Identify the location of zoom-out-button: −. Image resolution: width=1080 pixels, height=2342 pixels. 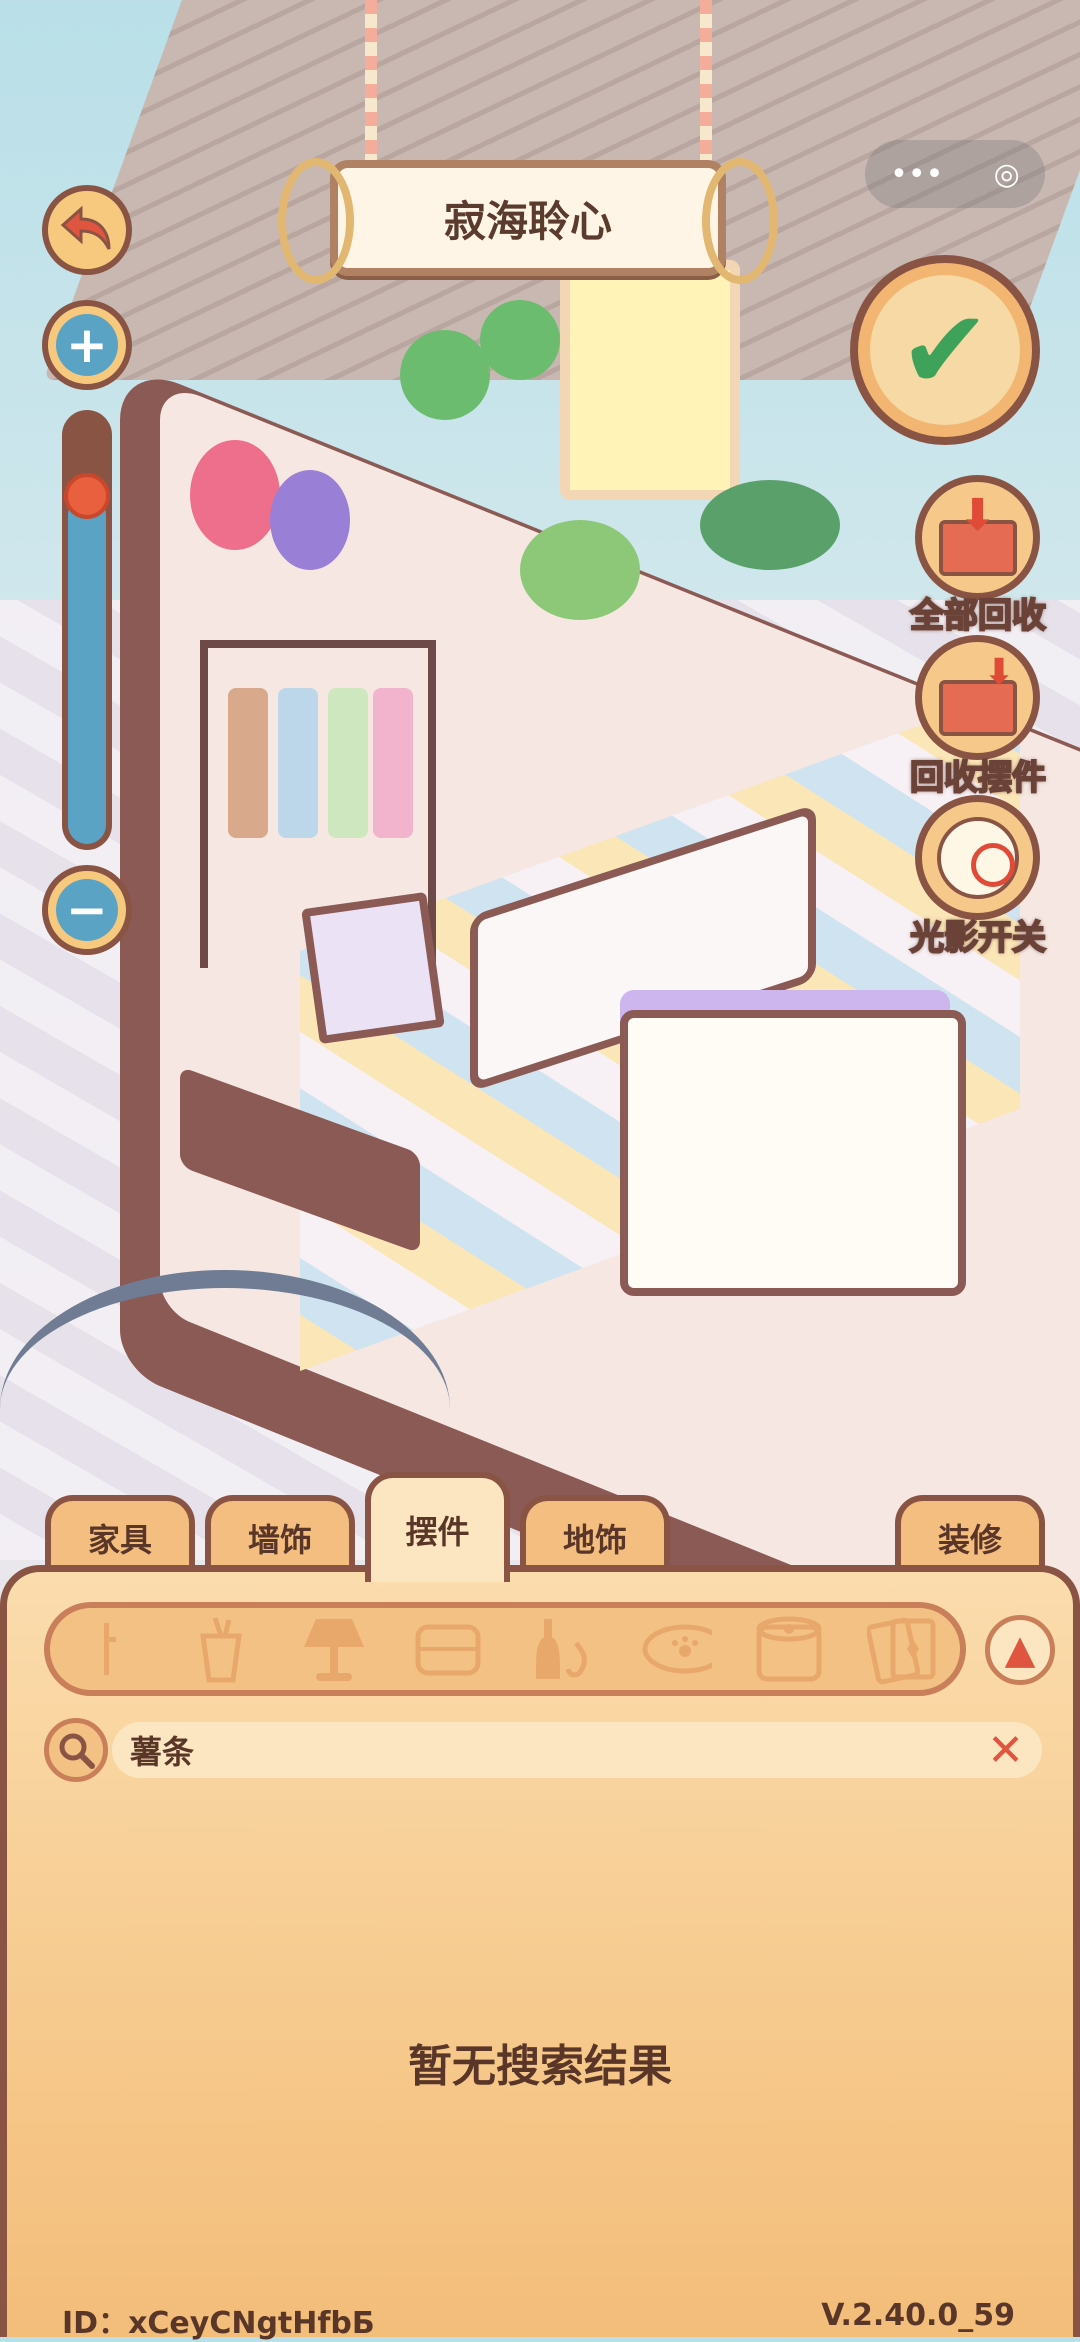
(87, 910).